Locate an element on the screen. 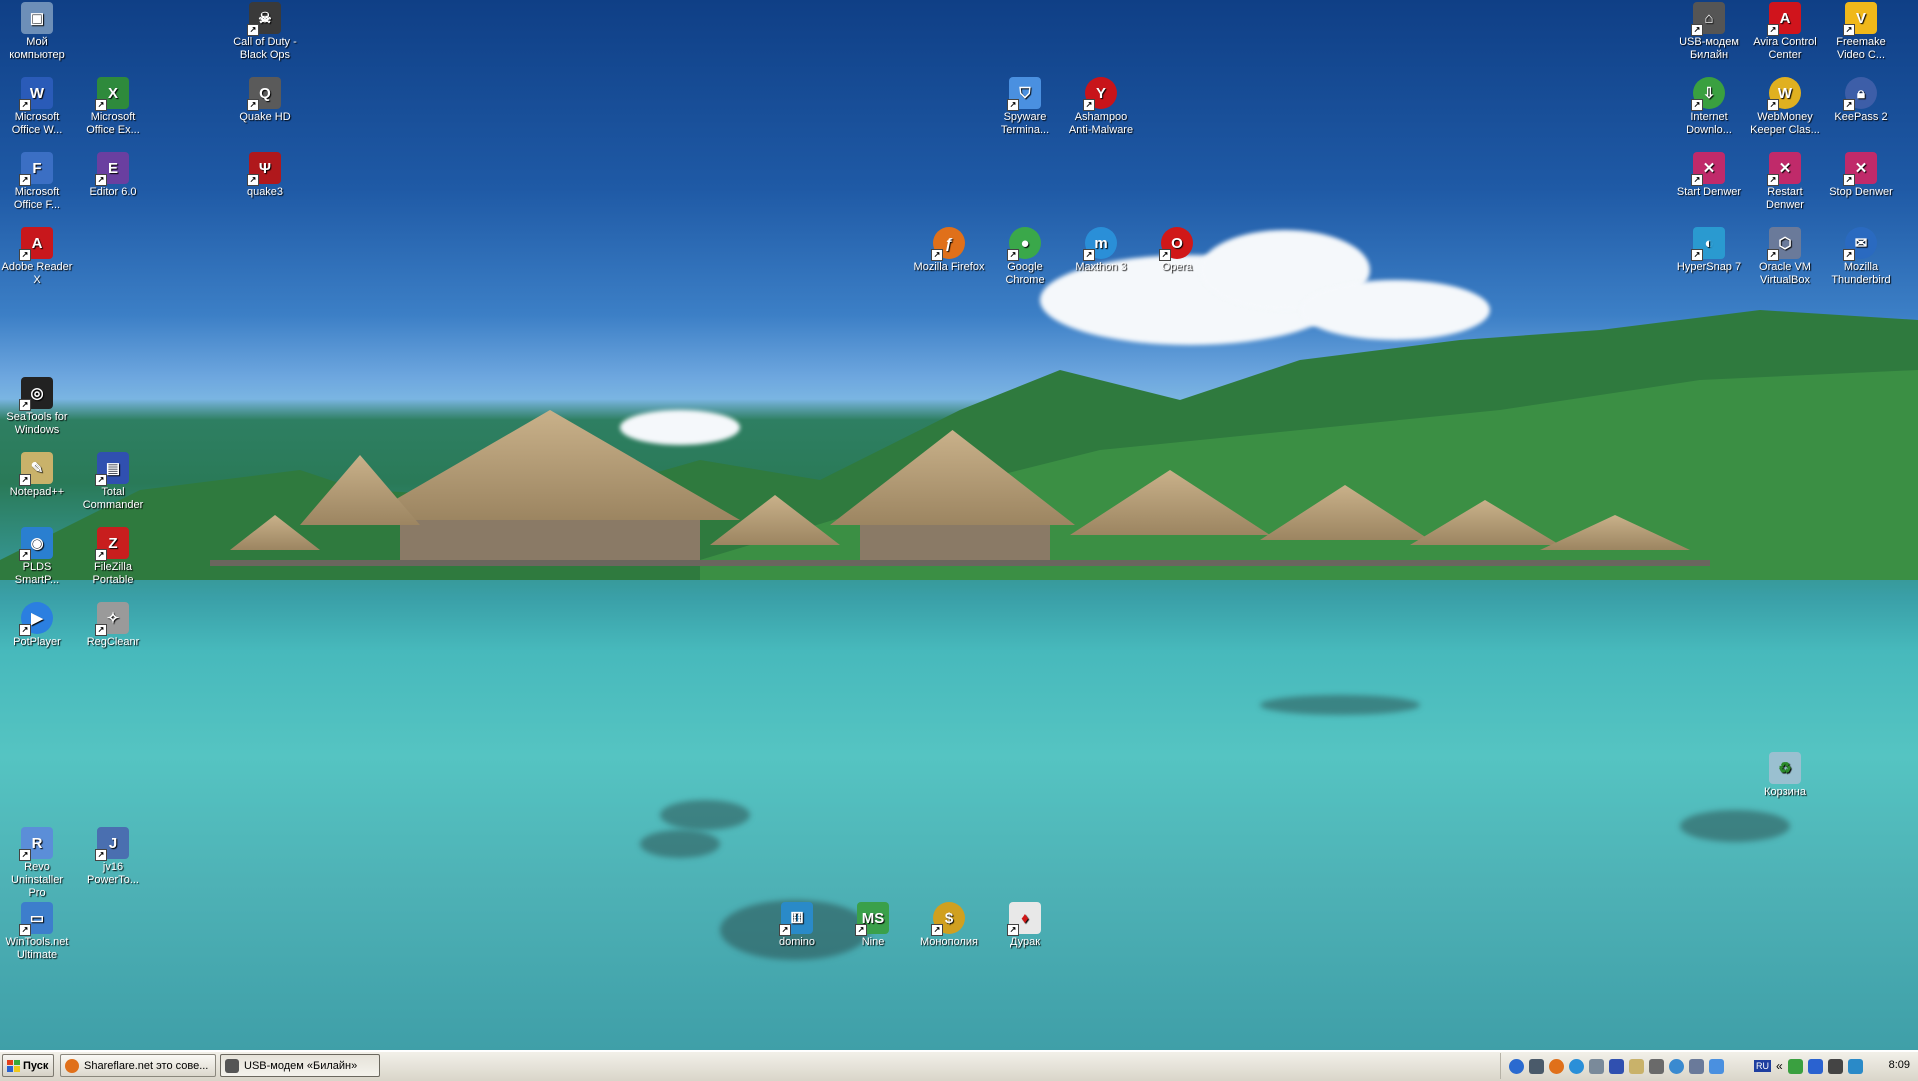 This screenshot has height=1081, width=1918. desktop-icon-label: FileZilla Portable is located at coordinates (113, 573).